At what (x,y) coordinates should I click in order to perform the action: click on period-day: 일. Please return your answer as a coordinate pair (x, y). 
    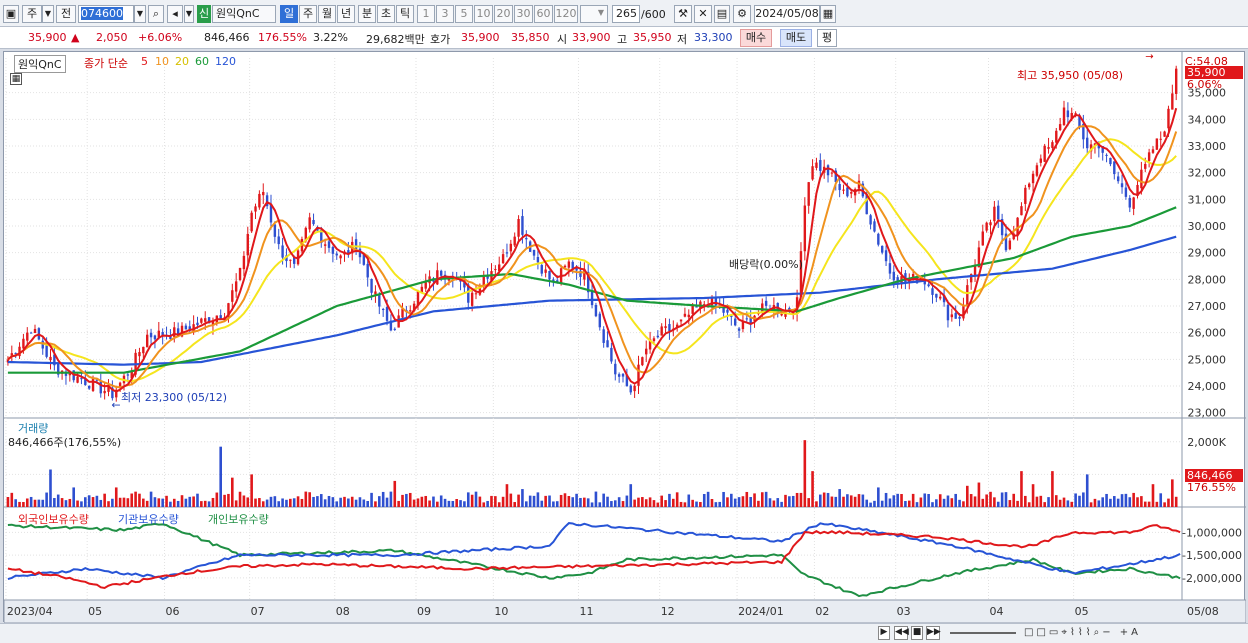
    Looking at the image, I should click on (289, 14).